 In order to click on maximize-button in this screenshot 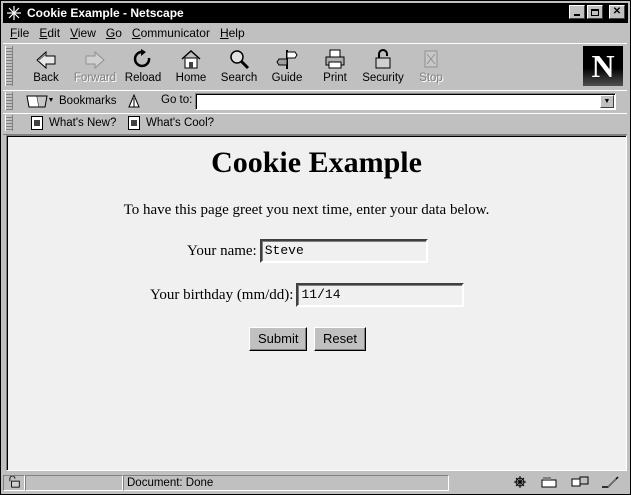, I will do `click(595, 12)`.